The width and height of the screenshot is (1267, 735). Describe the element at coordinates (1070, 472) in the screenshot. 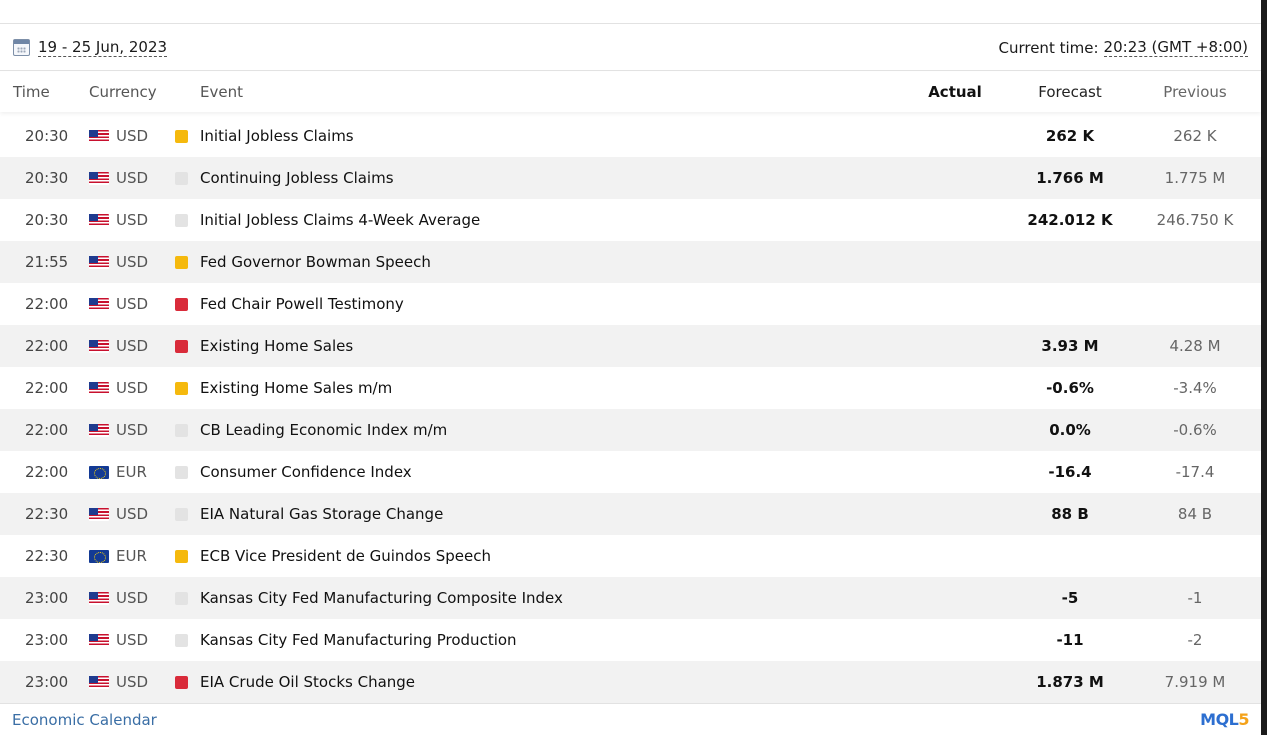

I see `event-forecast: -16.4` at that location.